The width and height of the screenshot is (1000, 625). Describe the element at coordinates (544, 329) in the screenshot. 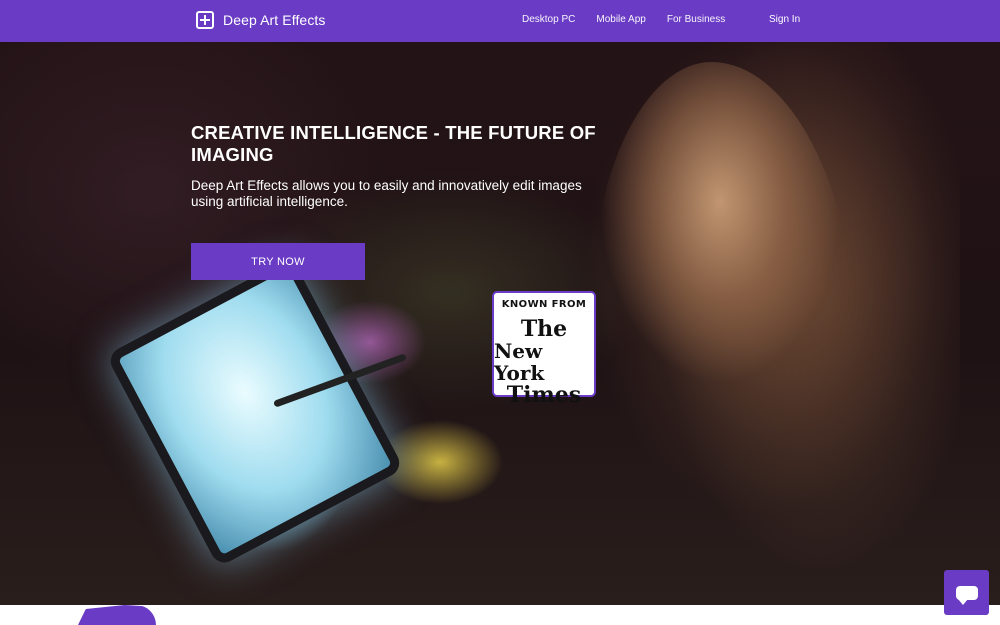

I see `nyt-logo-line1: The` at that location.